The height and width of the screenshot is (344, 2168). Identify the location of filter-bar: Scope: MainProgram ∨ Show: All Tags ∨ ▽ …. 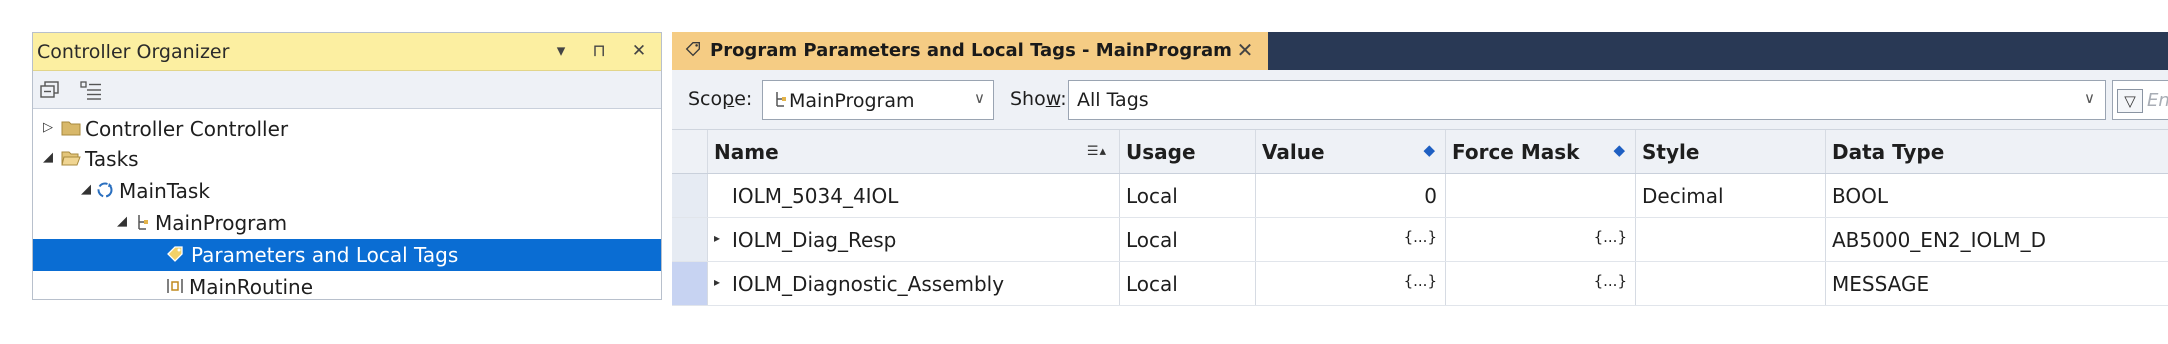
(1420, 100).